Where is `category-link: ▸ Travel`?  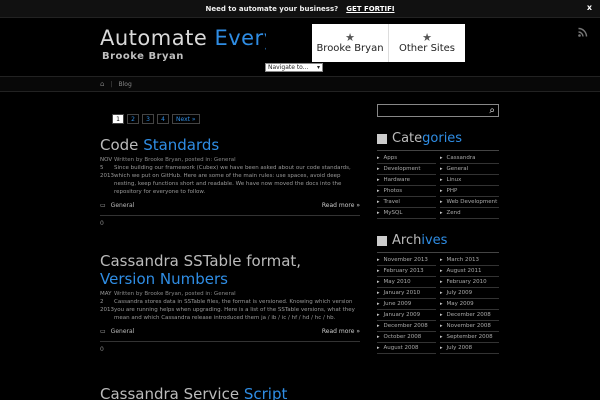
category-link: ▸ Travel is located at coordinates (406, 202).